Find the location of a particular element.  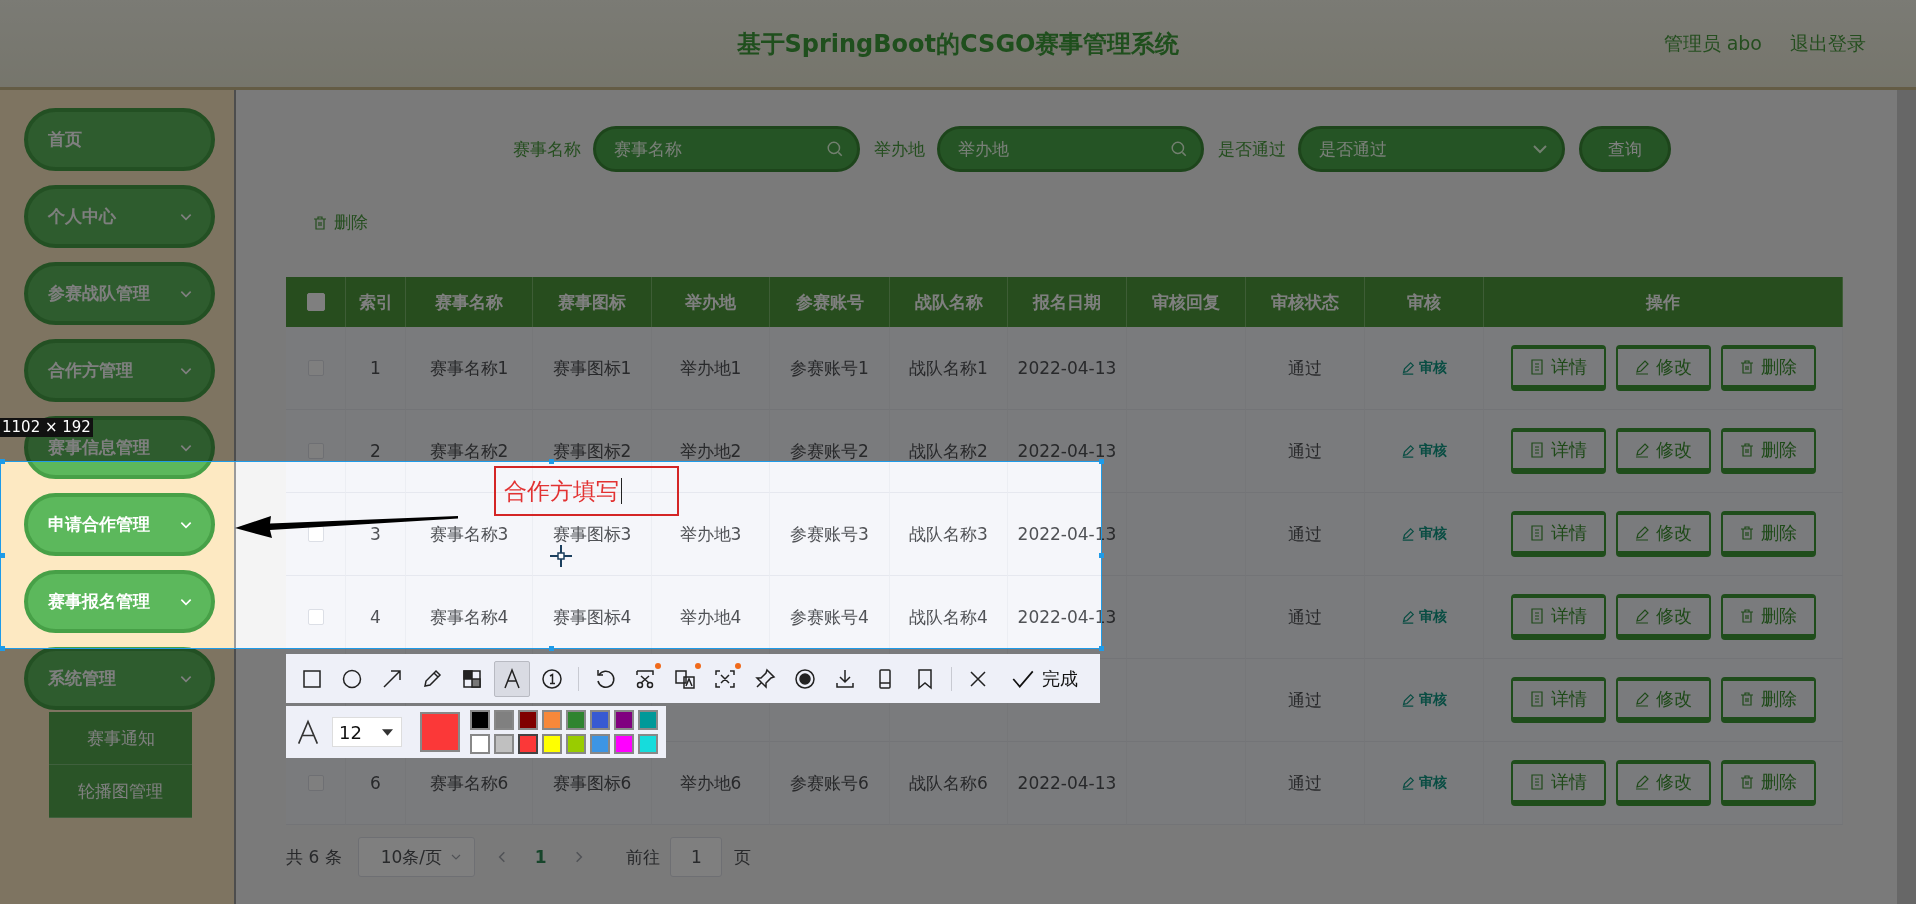

menu-item: 合作方管理 is located at coordinates (119, 370).